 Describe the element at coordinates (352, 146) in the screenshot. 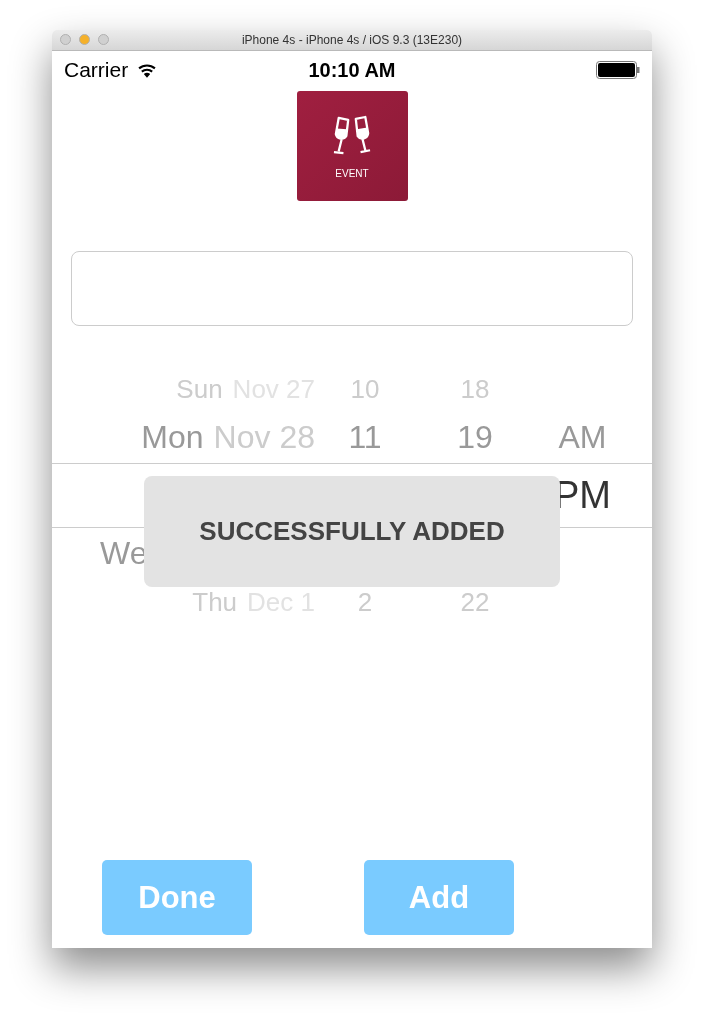

I see `event-tile: EVENT` at that location.